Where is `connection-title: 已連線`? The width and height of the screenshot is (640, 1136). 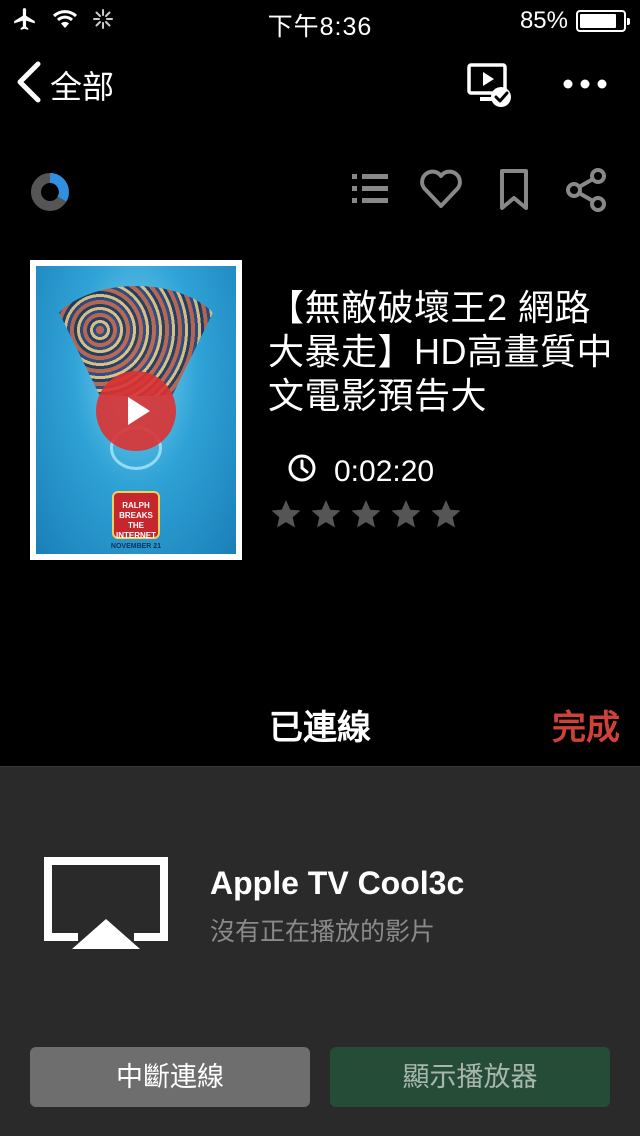
connection-title: 已連線 is located at coordinates (320, 728).